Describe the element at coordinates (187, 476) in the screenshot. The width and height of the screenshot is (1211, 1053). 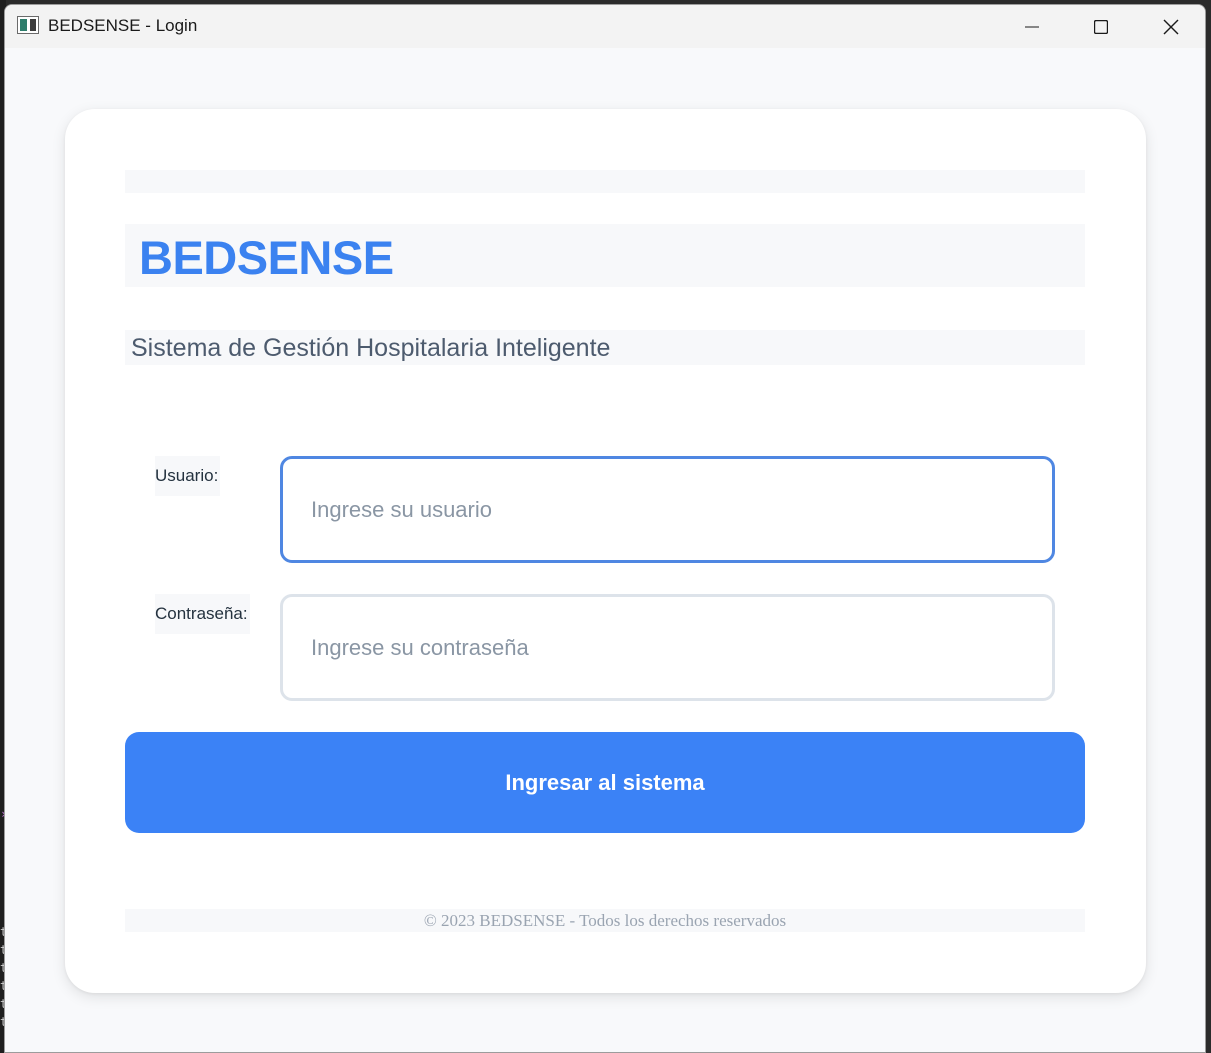
I see `username-label: Usuario:` at that location.